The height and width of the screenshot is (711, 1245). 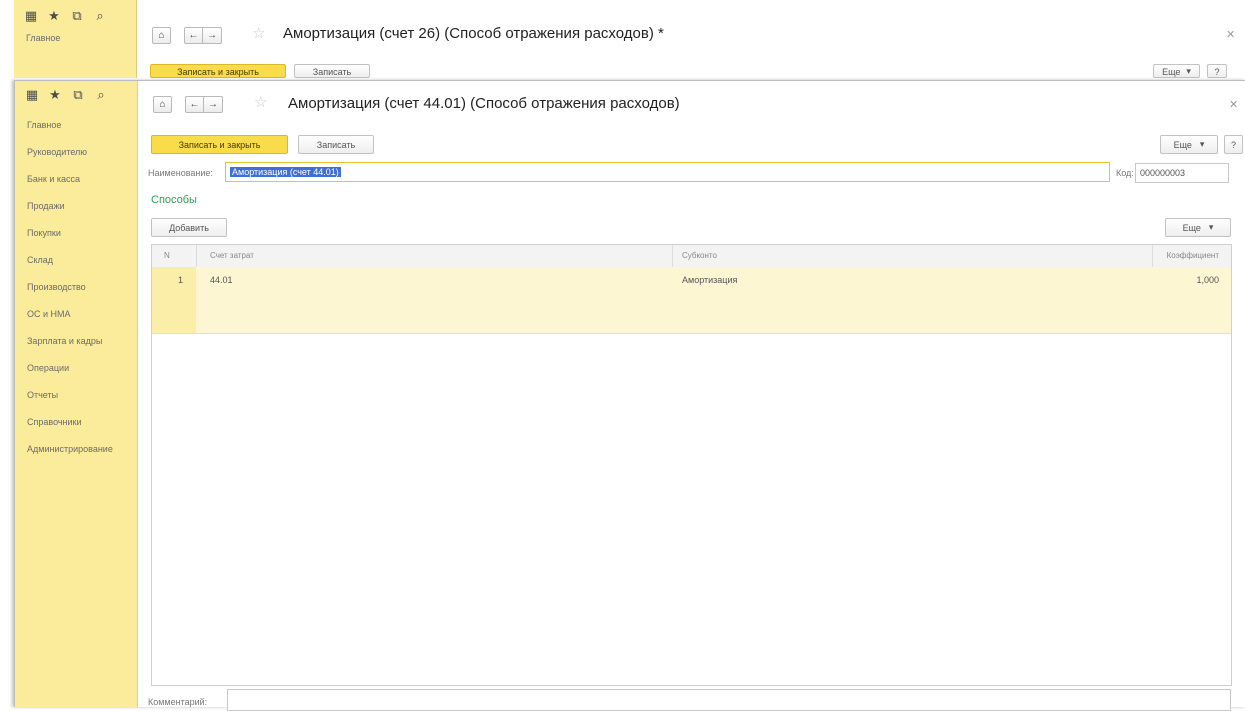 I want to click on row-coef: 1,000, so click(x=1207, y=280).